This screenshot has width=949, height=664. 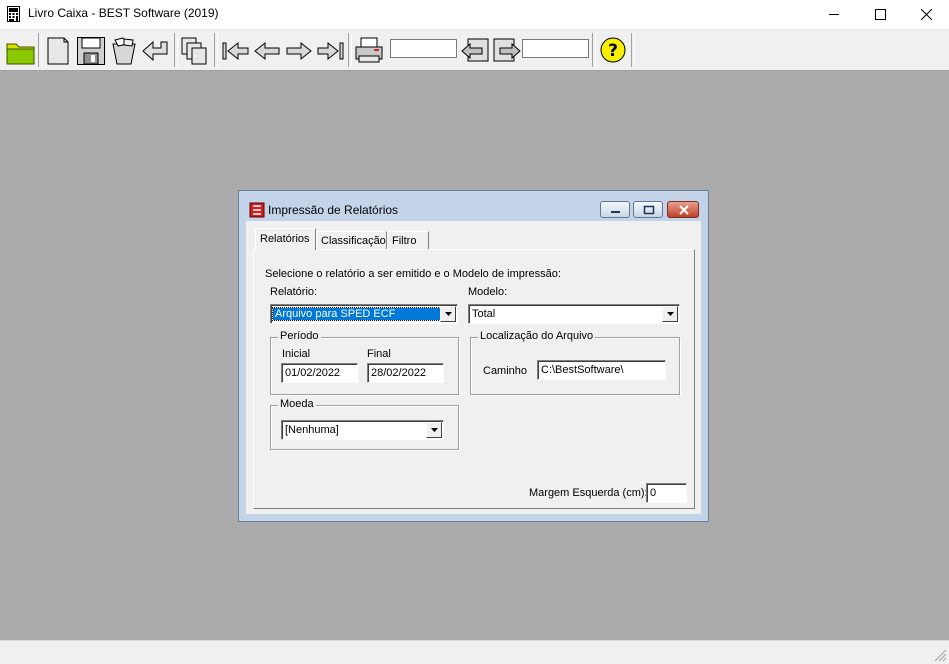 I want to click on next-record-button, so click(x=298, y=50).